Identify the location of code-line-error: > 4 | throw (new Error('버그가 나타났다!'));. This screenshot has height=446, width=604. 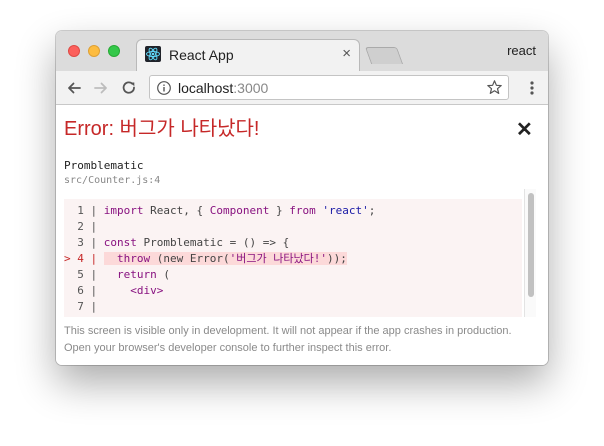
(293, 259).